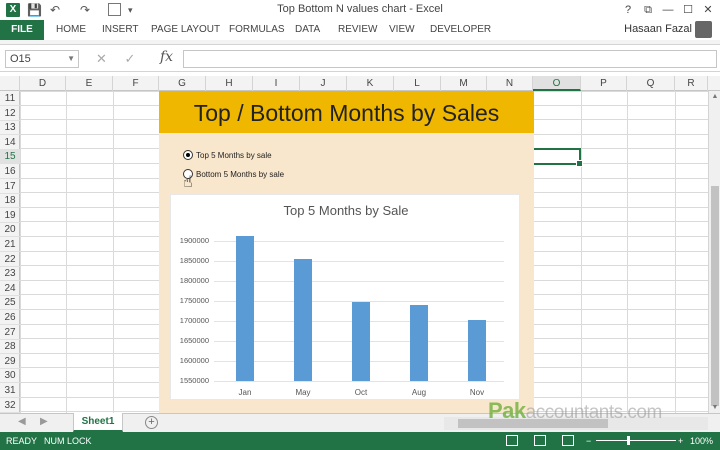 This screenshot has height=450, width=720. I want to click on row-header: 29, so click(10, 361).